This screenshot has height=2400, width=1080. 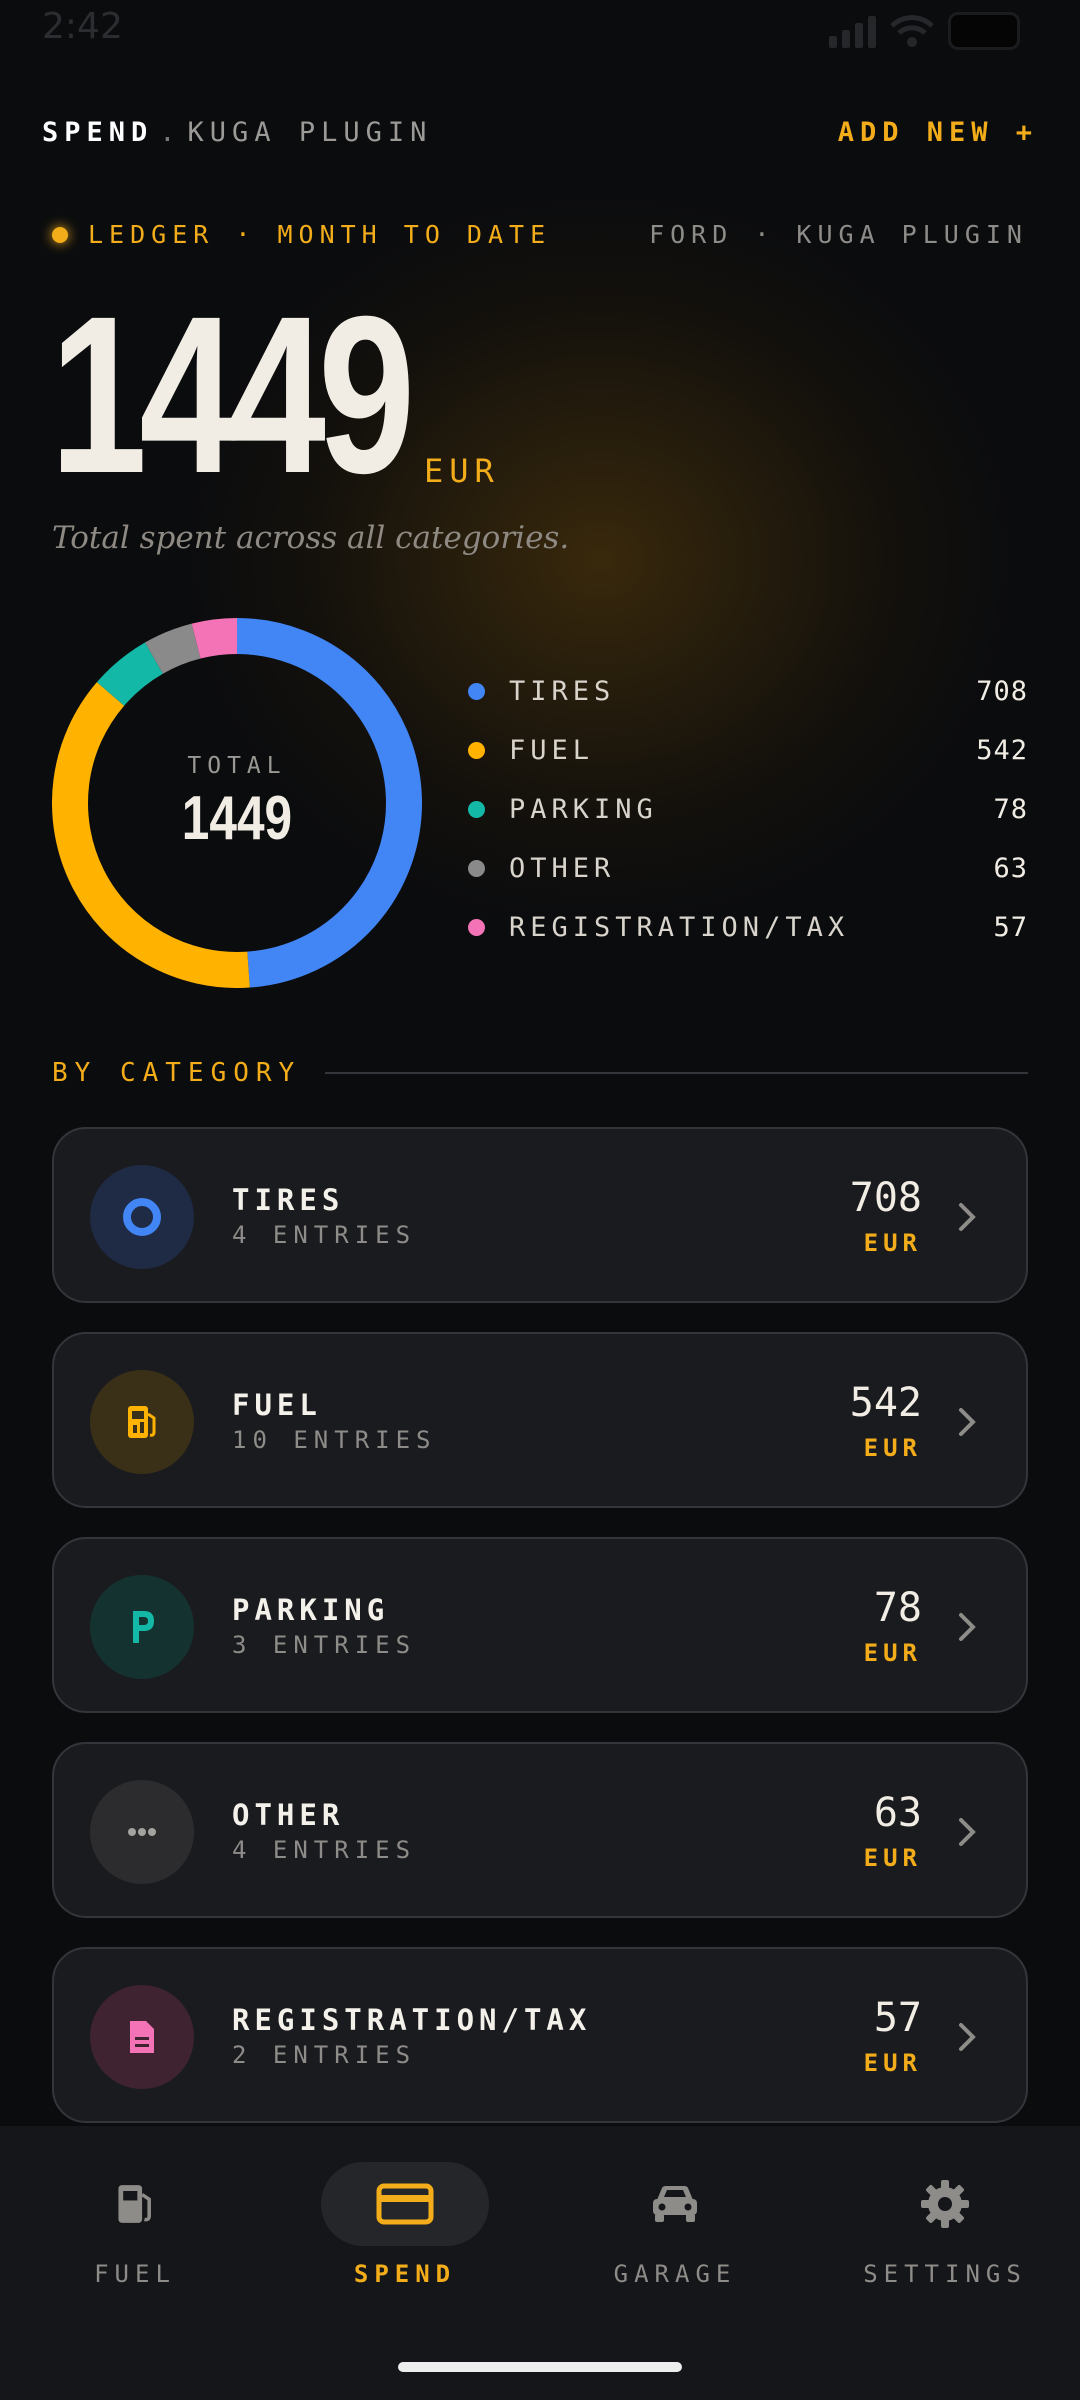 What do you see at coordinates (288, 1815) in the screenshot?
I see `category-name: OTHER` at bounding box center [288, 1815].